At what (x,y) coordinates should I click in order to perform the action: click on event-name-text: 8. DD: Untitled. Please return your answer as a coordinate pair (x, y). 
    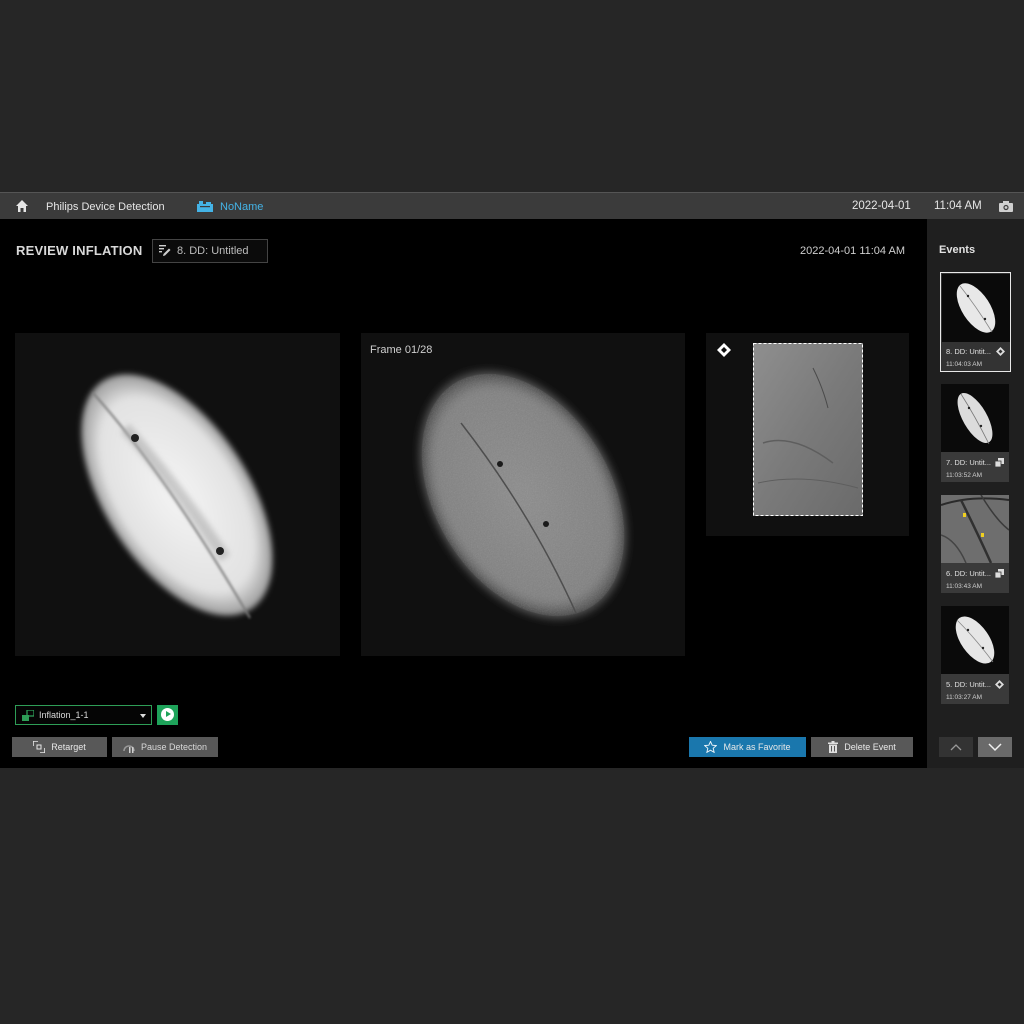
    Looking at the image, I should click on (213, 251).